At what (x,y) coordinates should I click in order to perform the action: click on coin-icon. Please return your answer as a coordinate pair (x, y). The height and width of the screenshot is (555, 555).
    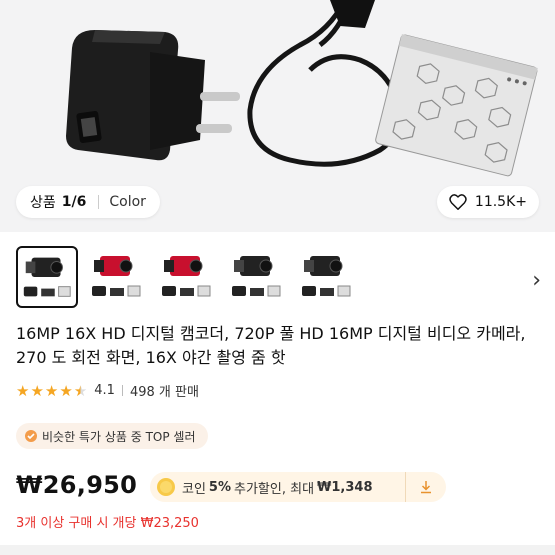
    Looking at the image, I should click on (166, 487).